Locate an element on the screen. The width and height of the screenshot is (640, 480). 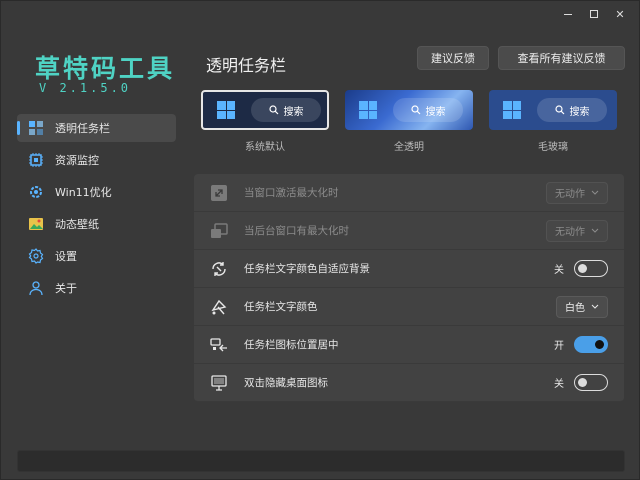
adaptive-text-color-control: 关 is located at coordinates (581, 268).